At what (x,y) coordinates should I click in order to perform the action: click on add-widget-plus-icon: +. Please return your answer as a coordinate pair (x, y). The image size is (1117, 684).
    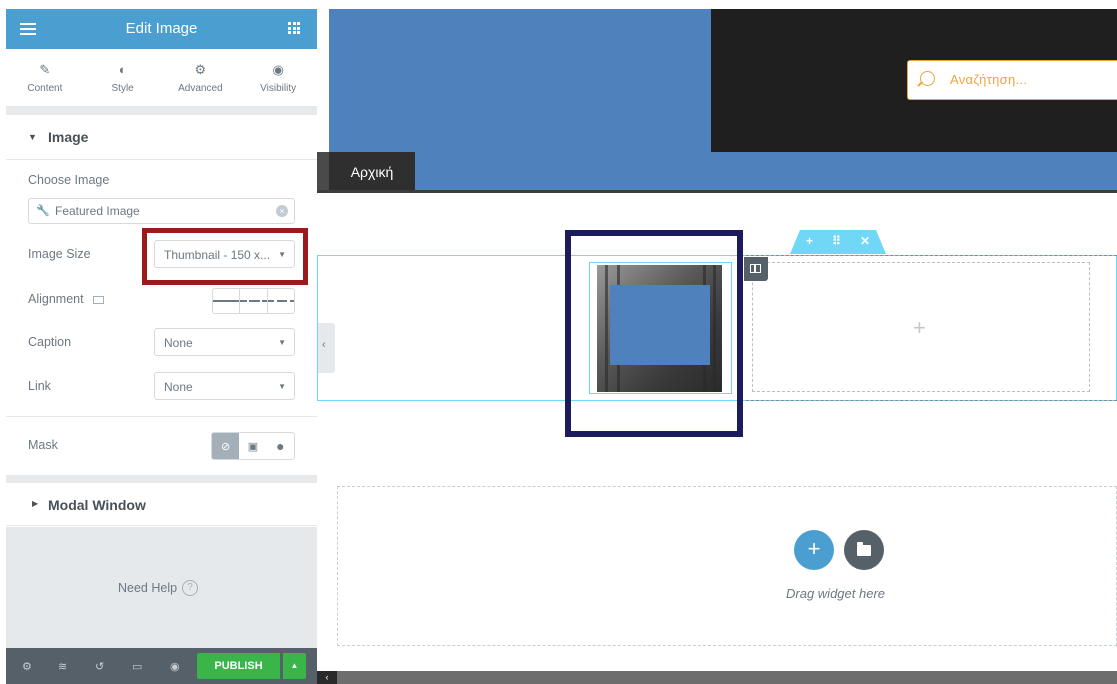
    Looking at the image, I should click on (919, 328).